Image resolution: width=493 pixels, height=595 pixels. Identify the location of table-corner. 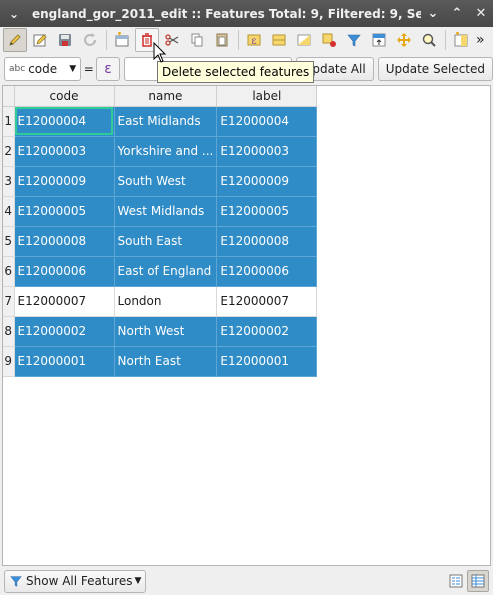
(9, 96).